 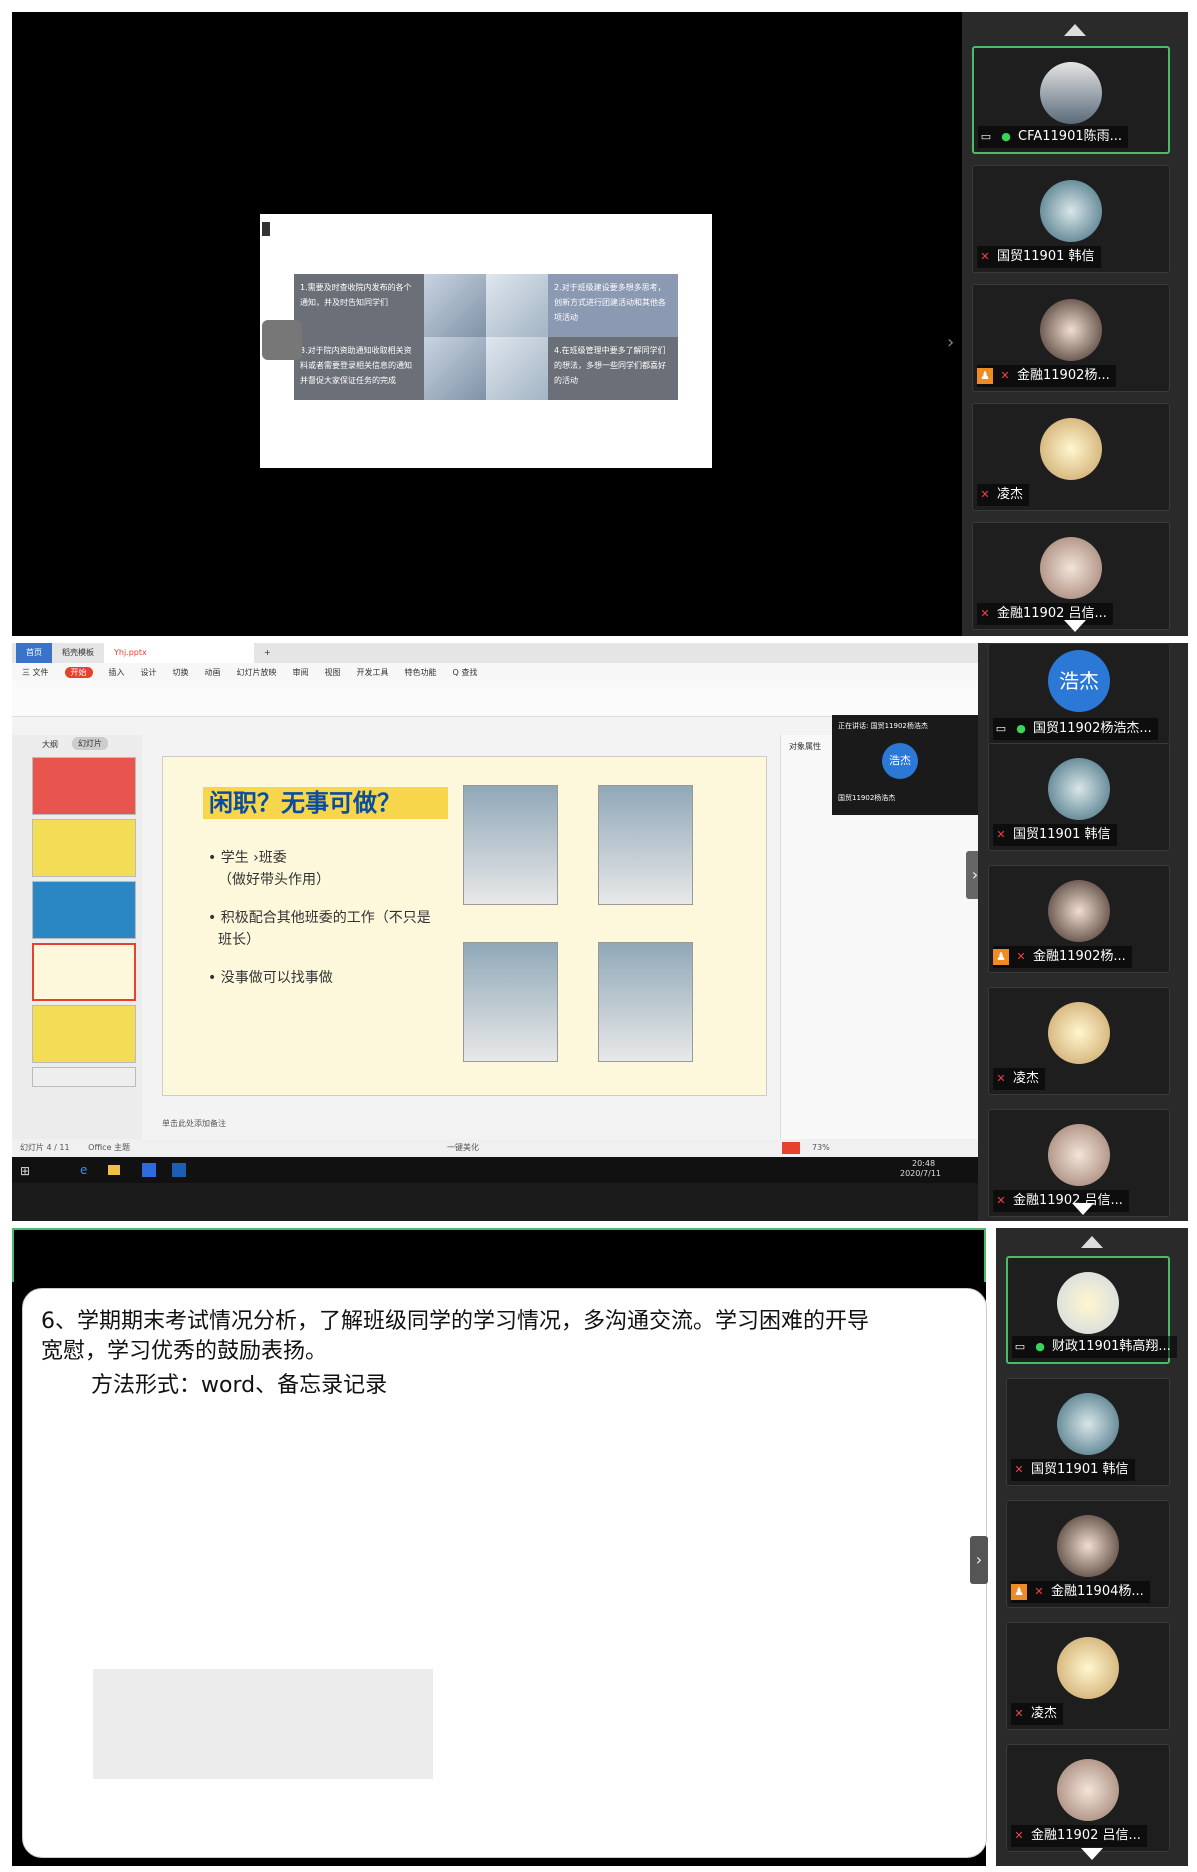 What do you see at coordinates (25, 1171) in the screenshot?
I see `windows-start-icon: ⊞` at bounding box center [25, 1171].